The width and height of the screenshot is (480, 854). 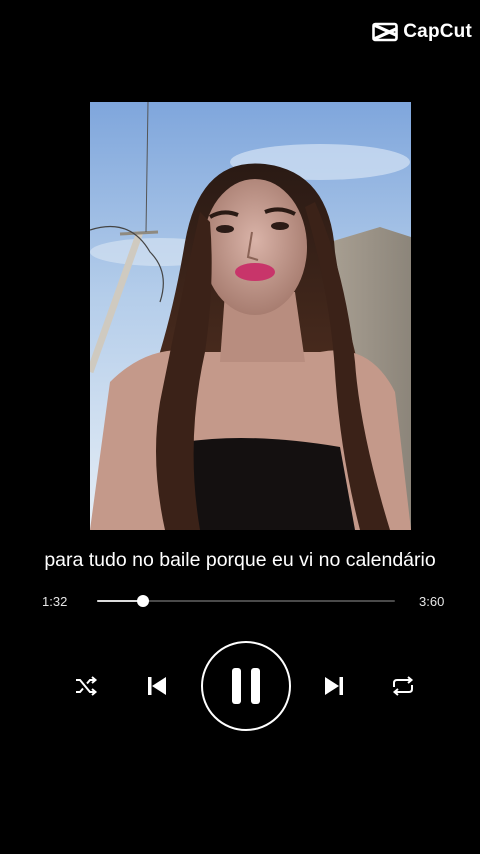 I want to click on repeat-button, so click(x=403, y=686).